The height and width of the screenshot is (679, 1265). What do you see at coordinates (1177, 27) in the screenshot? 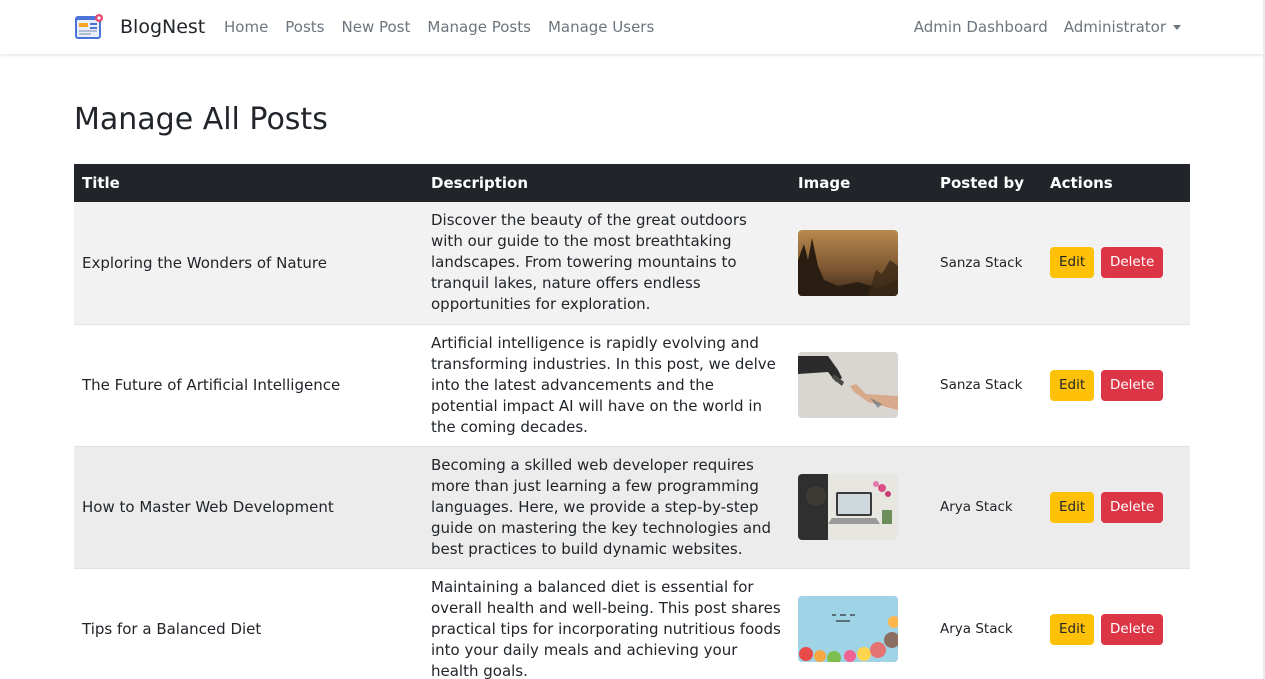
I see `caret-down-icon` at bounding box center [1177, 27].